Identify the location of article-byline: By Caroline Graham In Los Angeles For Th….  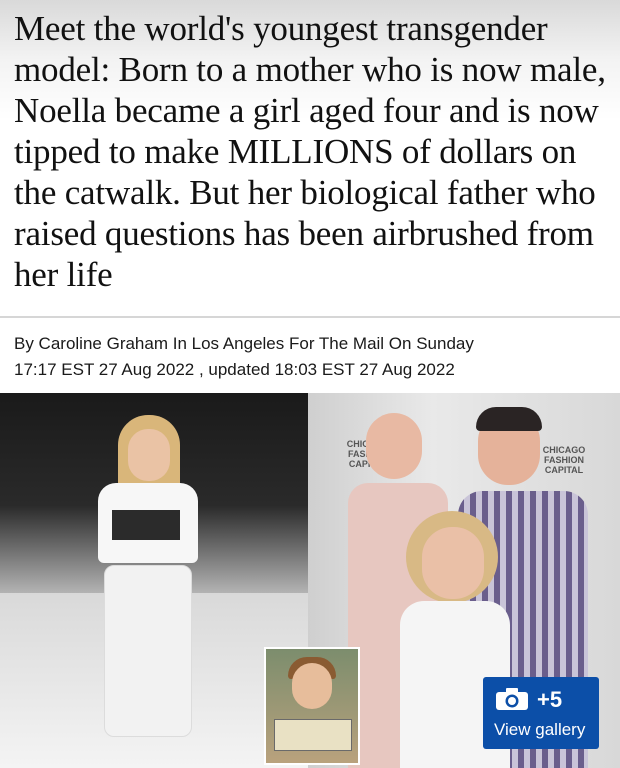
(314, 344).